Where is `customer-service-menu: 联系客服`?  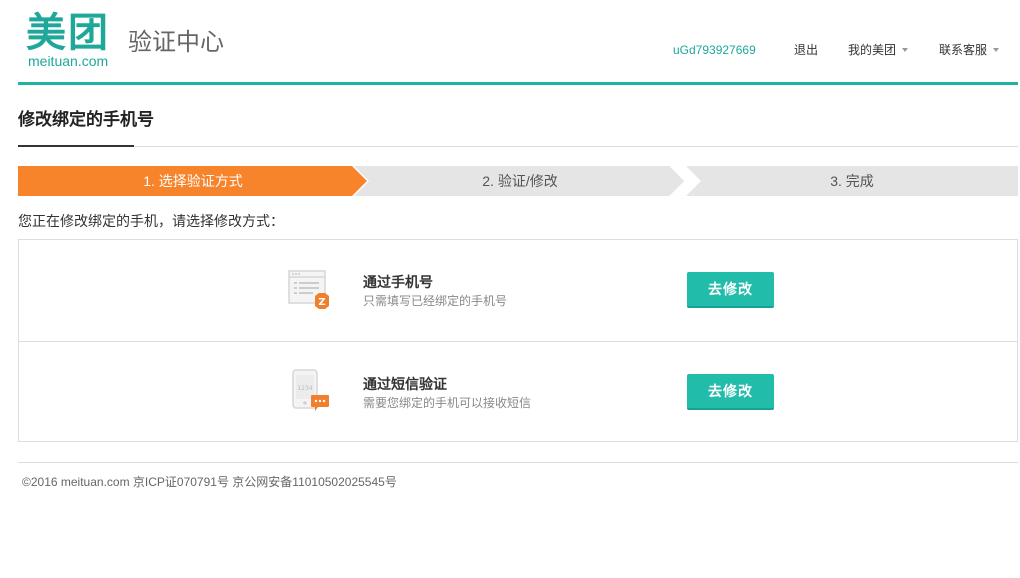
customer-service-menu: 联系客服 is located at coordinates (969, 50).